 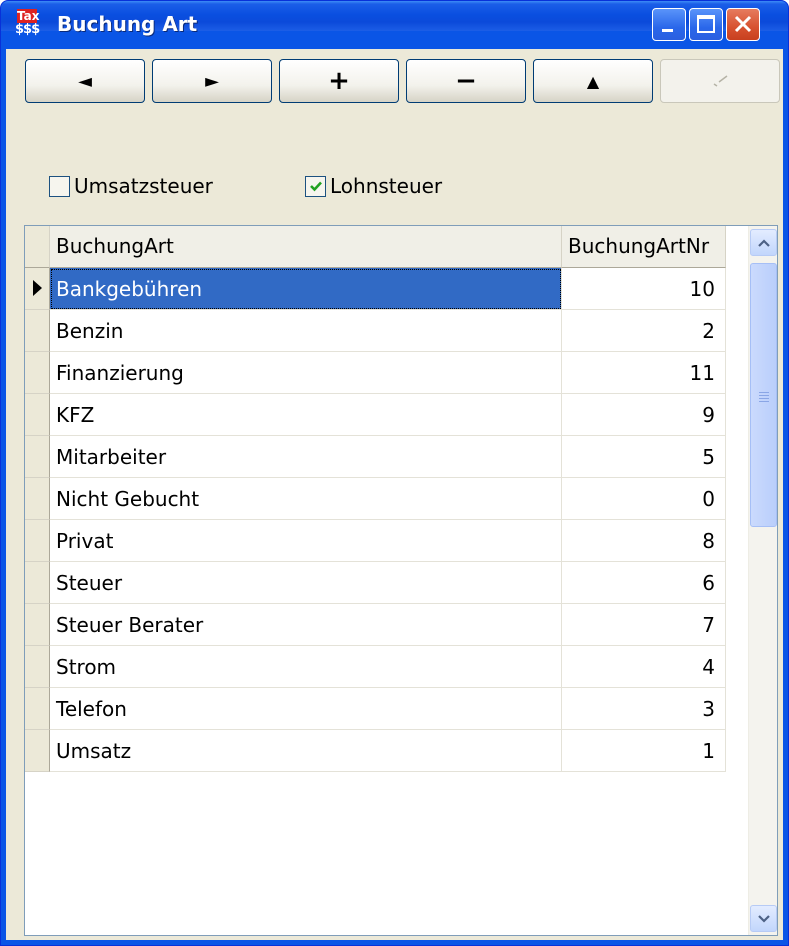 I want to click on cell-buchungart: Finanzierung, so click(x=306, y=373).